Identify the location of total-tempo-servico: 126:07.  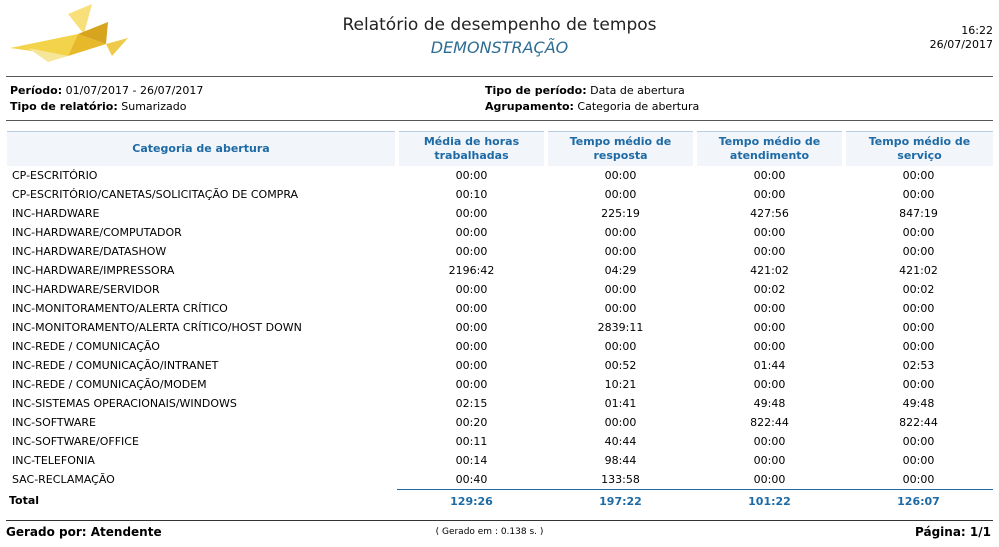
(918, 500).